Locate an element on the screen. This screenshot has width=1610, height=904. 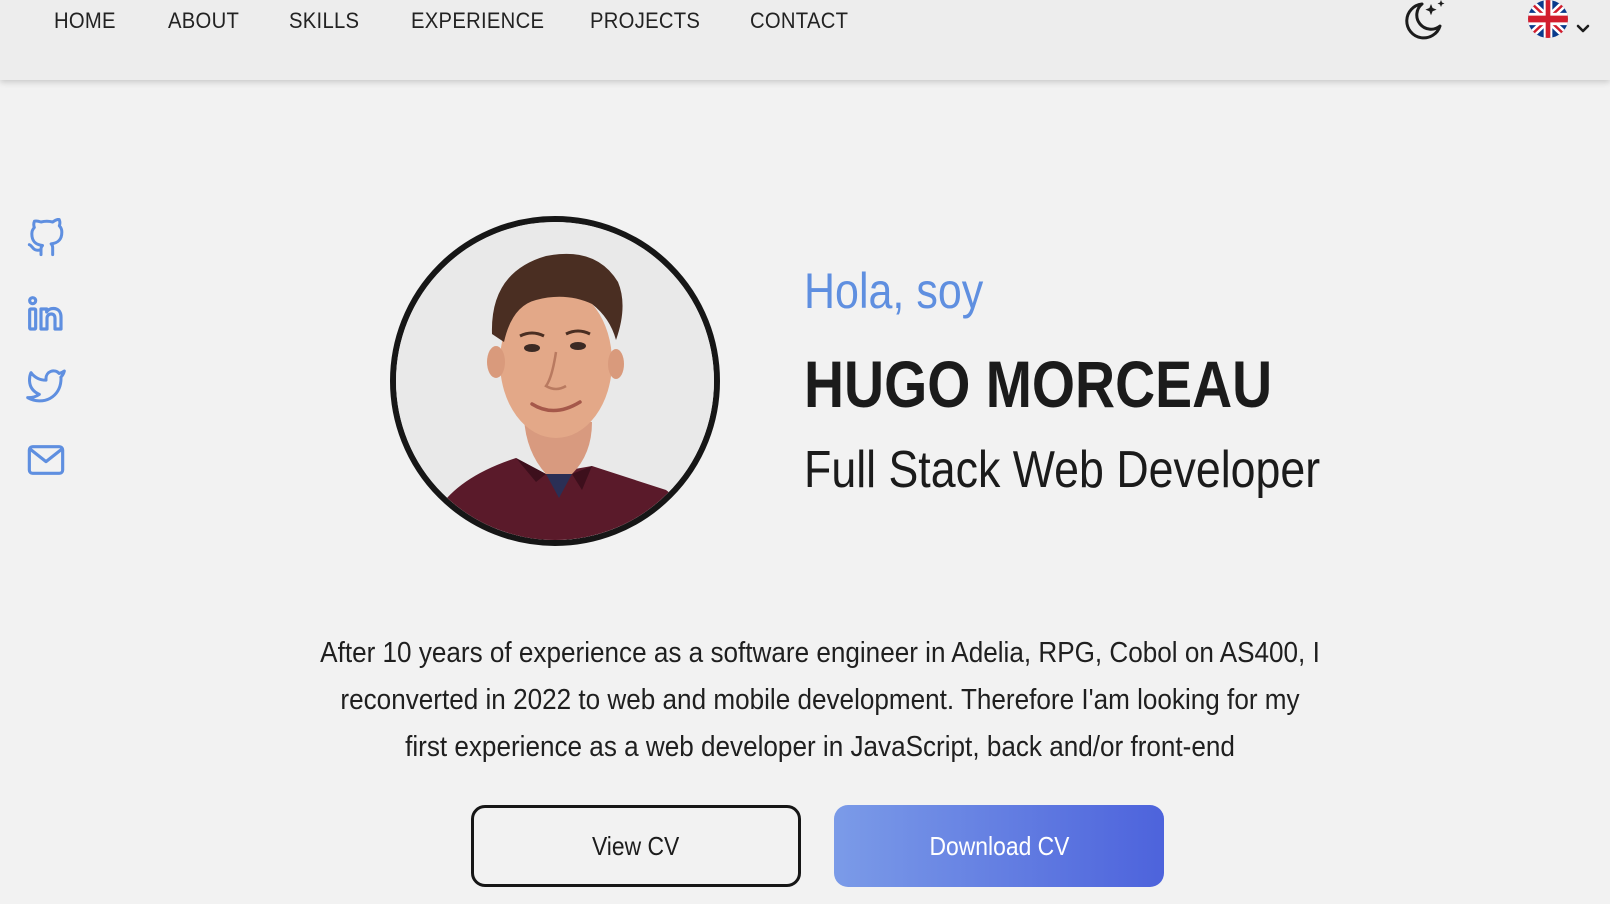
nav-experience-link: EXPERIENCE is located at coordinates (477, 21).